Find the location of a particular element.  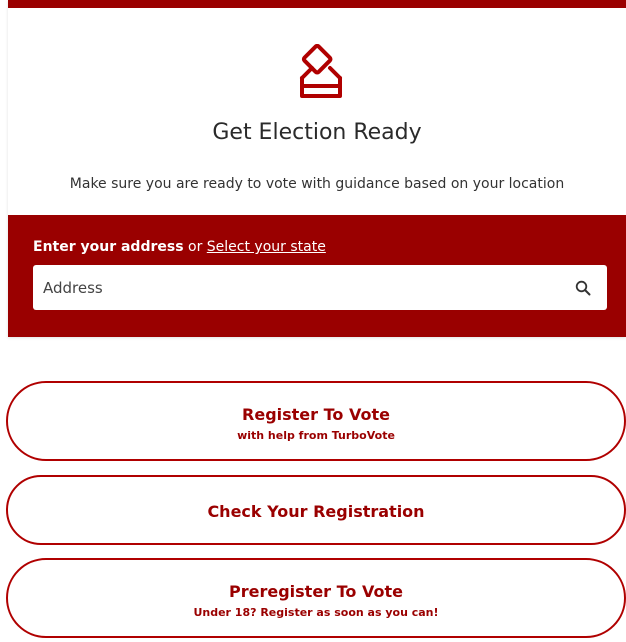

address-input is located at coordinates (303, 287).